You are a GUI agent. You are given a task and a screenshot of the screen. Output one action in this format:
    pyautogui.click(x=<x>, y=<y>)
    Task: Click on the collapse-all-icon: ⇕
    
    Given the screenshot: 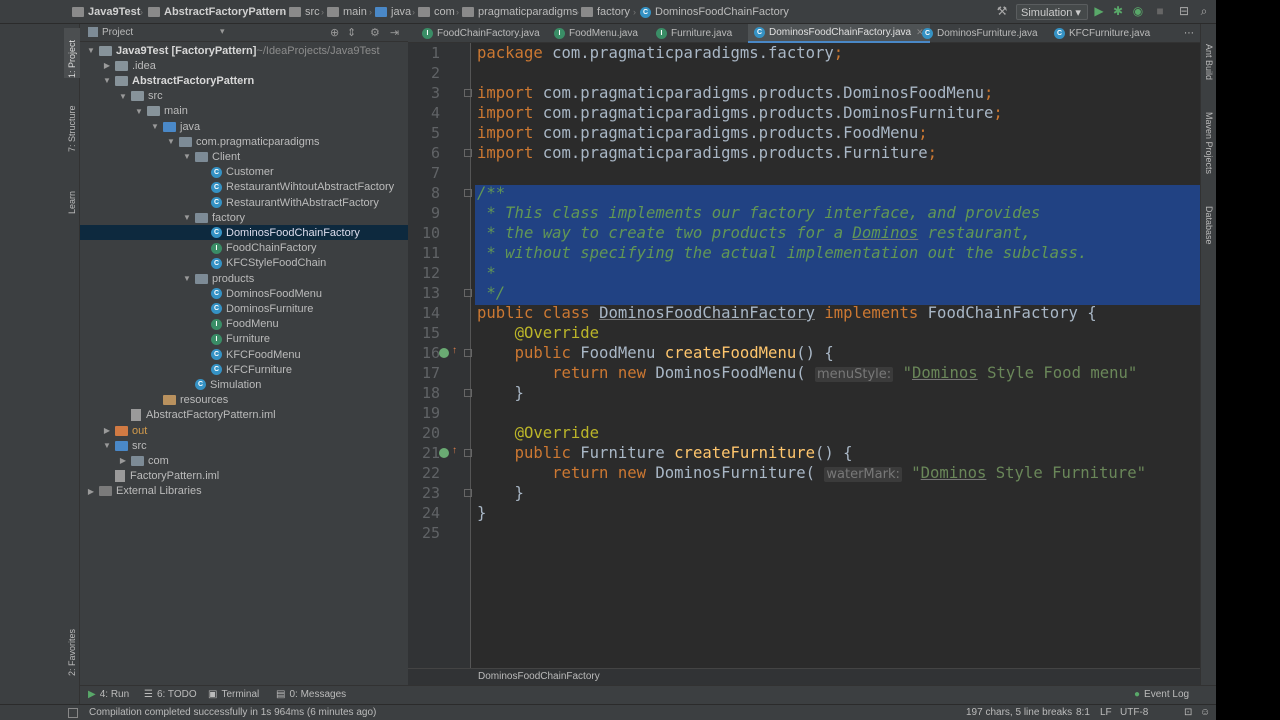 What is the action you would take?
    pyautogui.click(x=351, y=32)
    